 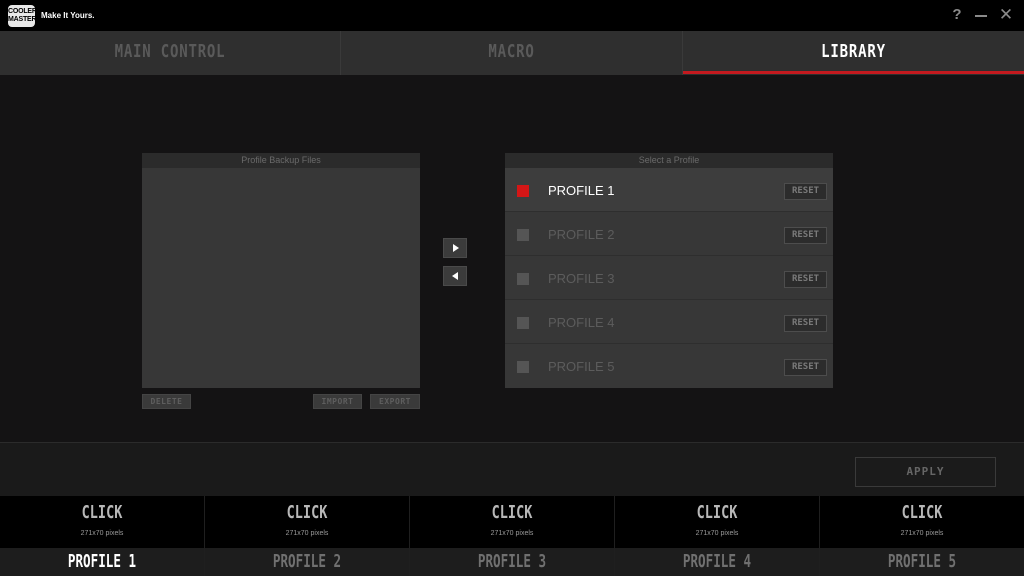 I want to click on select-profile-title: Select a Profile, so click(x=669, y=160).